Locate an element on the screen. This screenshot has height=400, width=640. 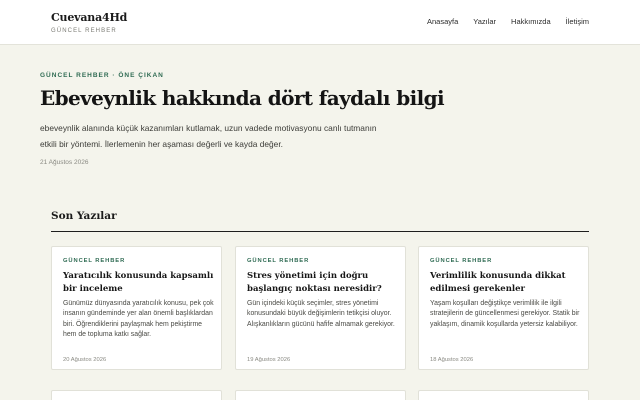
site-logo: Cuevana4Hd is located at coordinates (89, 17).